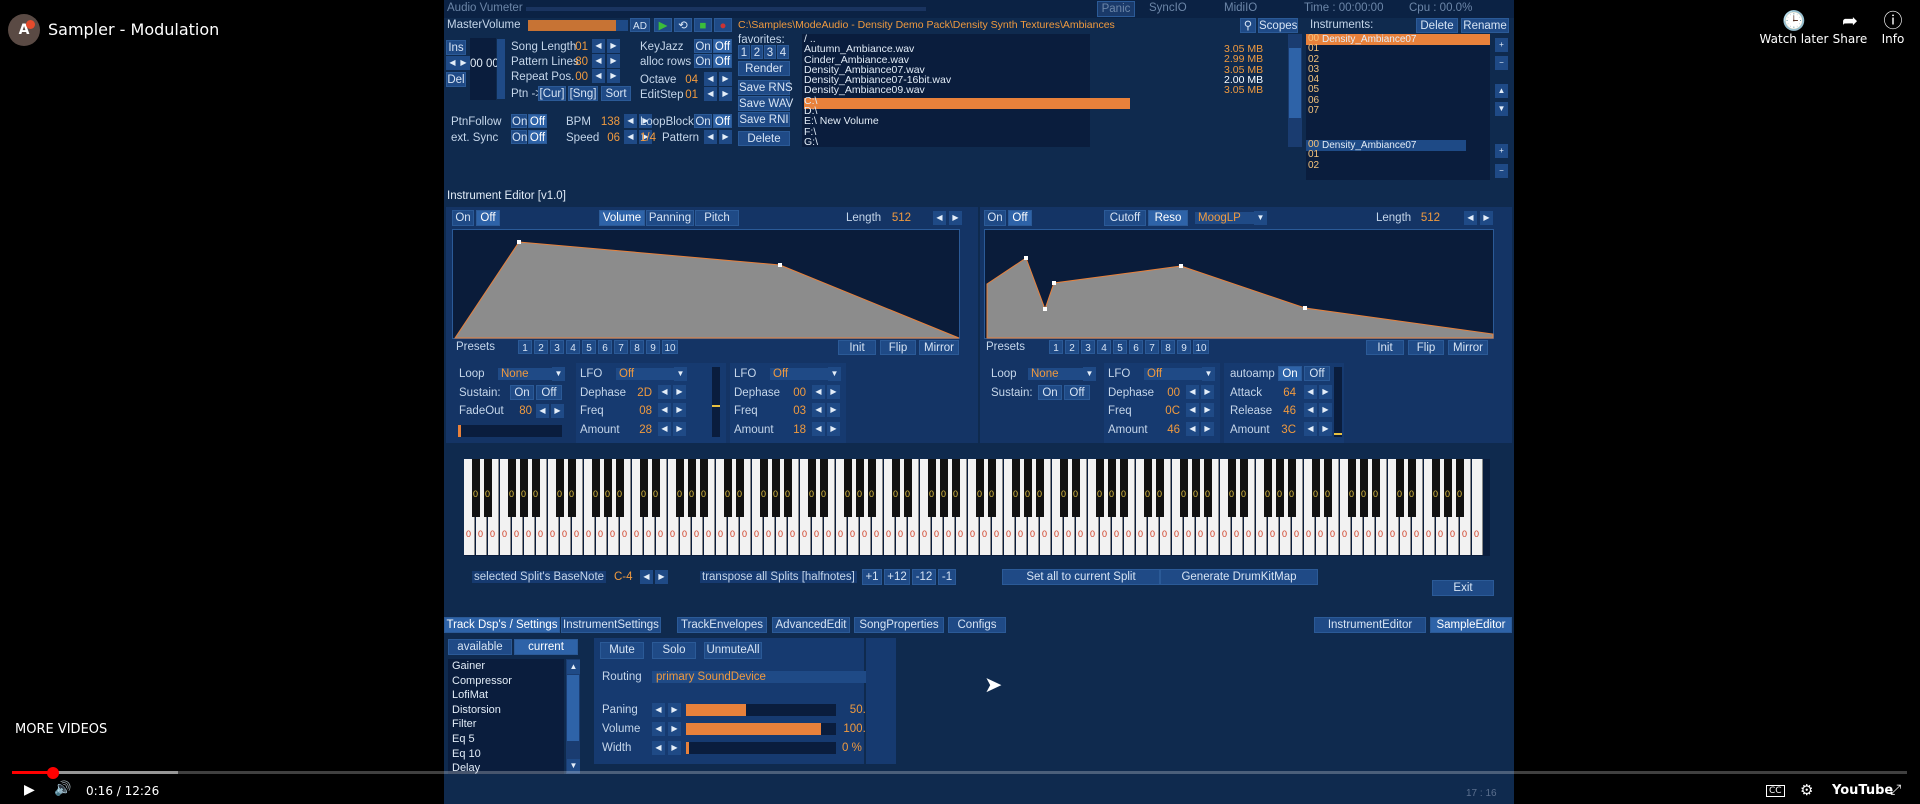 This screenshot has width=1920, height=804. What do you see at coordinates (508, 695) in the screenshot?
I see `dsp-item: LofiMat` at bounding box center [508, 695].